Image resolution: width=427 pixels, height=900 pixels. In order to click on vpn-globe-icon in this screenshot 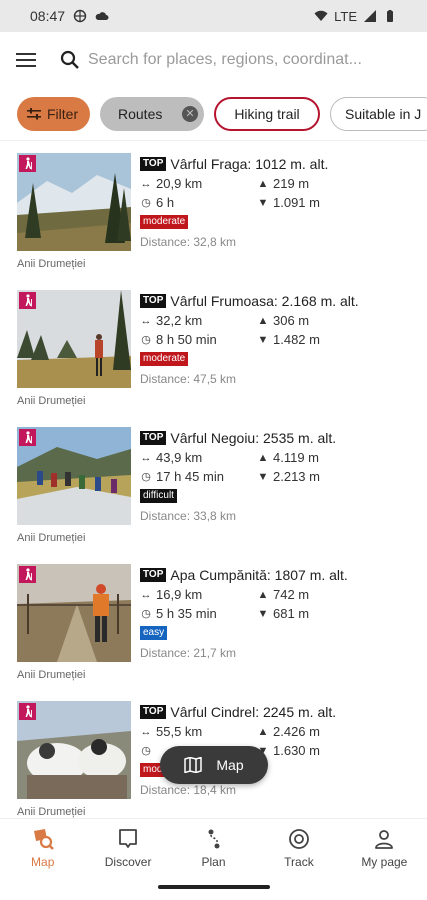, I will do `click(80, 16)`.